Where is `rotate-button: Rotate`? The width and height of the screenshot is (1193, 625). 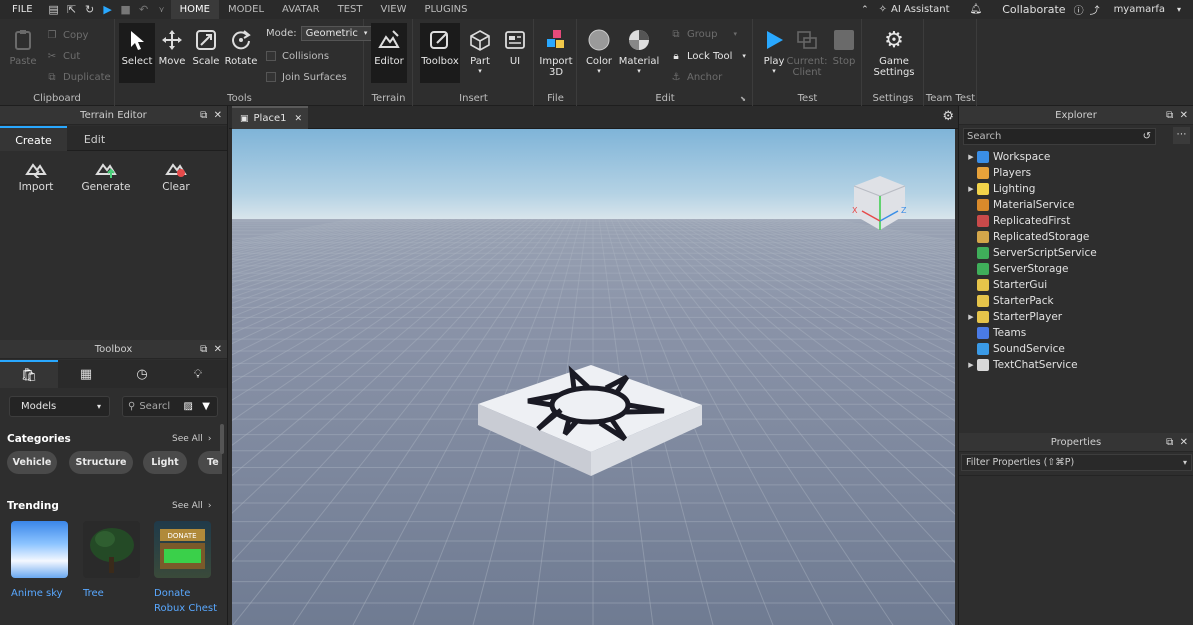
rotate-button: Rotate is located at coordinates (241, 53).